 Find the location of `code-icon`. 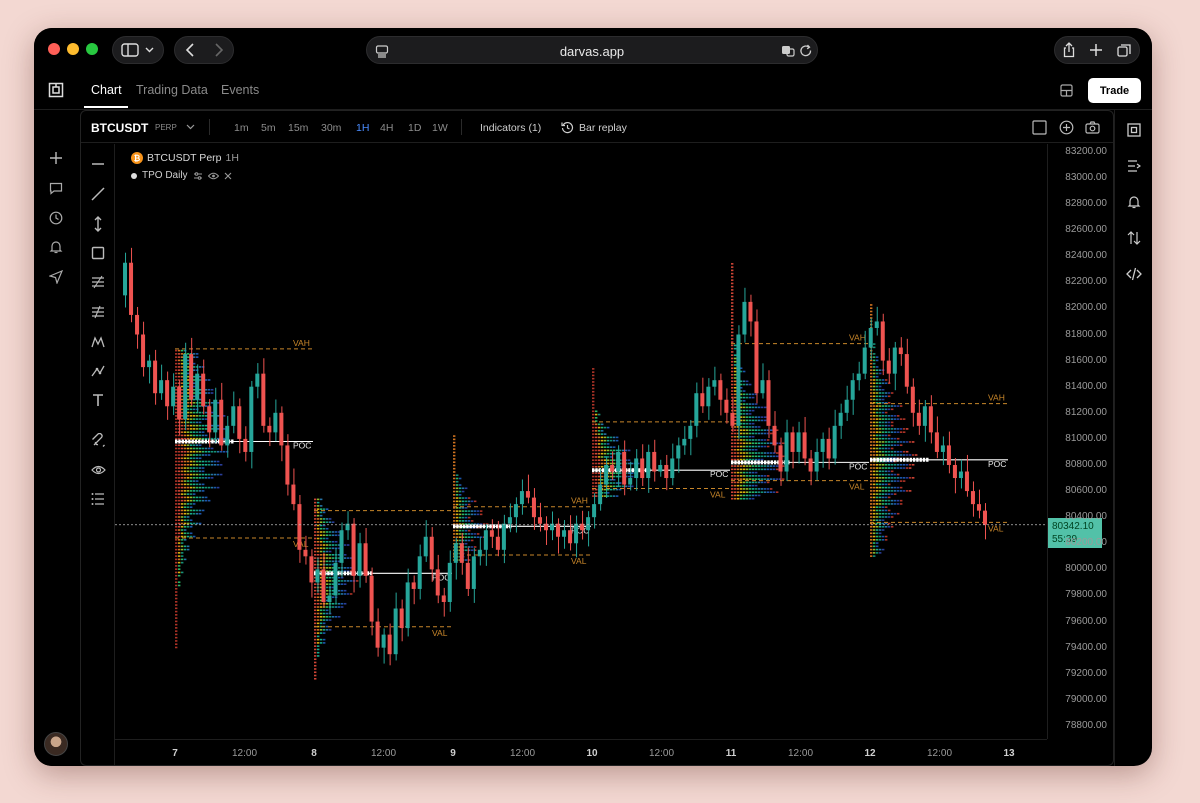

code-icon is located at coordinates (1134, 274).